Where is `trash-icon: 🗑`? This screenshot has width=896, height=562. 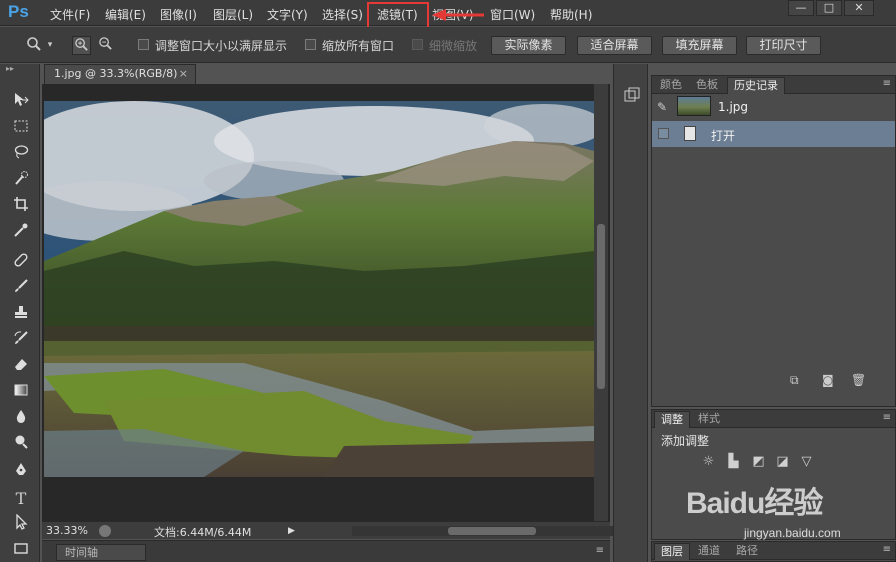
trash-icon: 🗑 is located at coordinates (858, 380).